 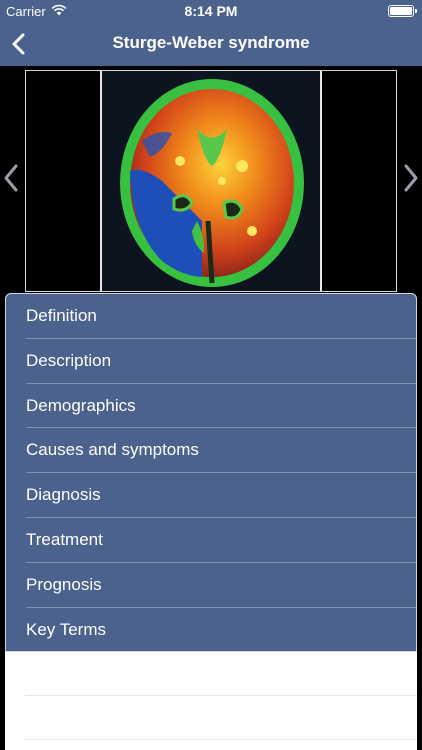 What do you see at coordinates (211, 540) in the screenshot?
I see `topic-treatment: Treatment` at bounding box center [211, 540].